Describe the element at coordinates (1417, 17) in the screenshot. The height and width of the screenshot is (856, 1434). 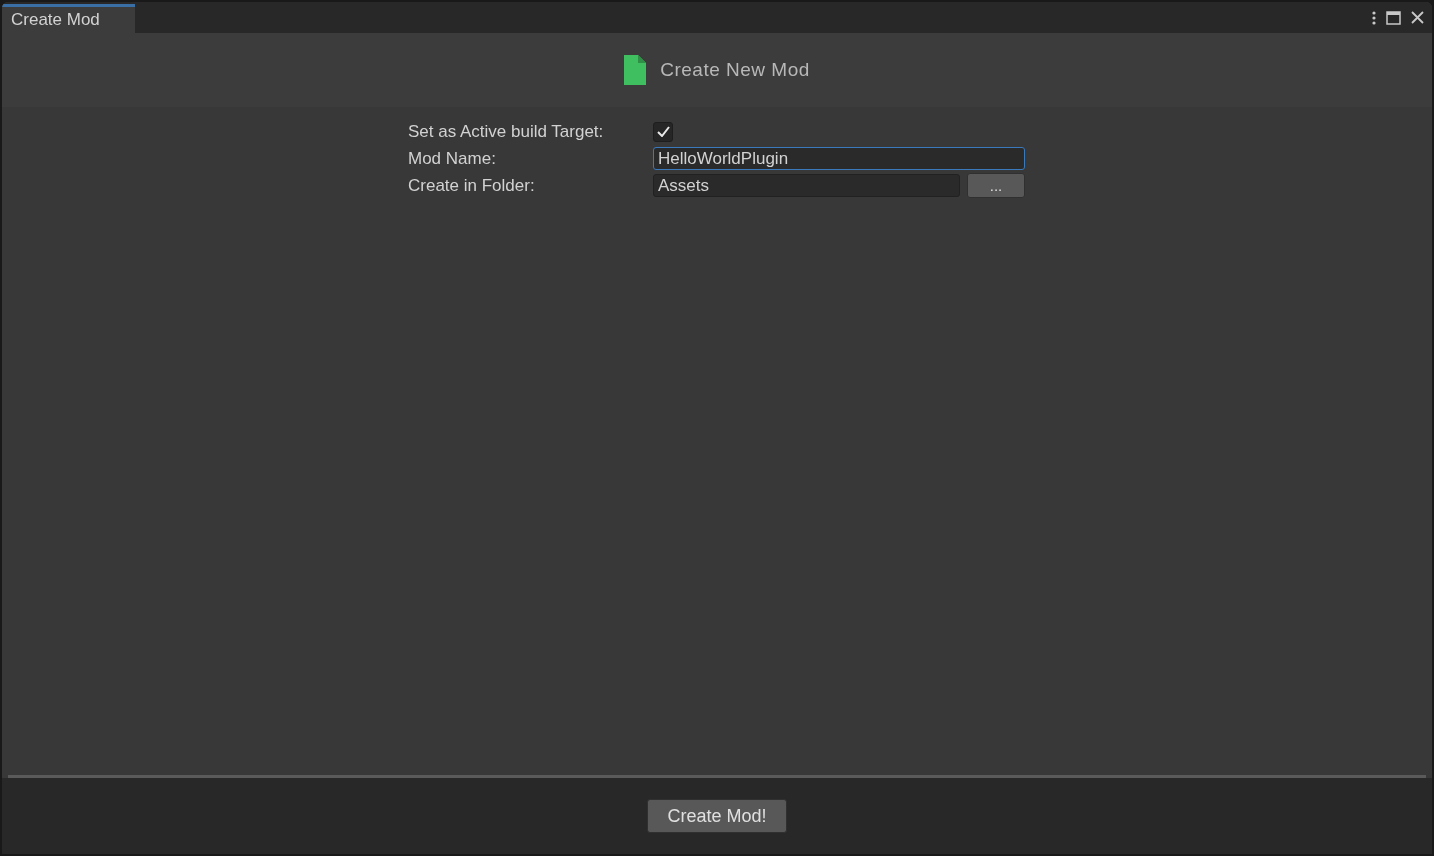
I see `close-icon` at that location.